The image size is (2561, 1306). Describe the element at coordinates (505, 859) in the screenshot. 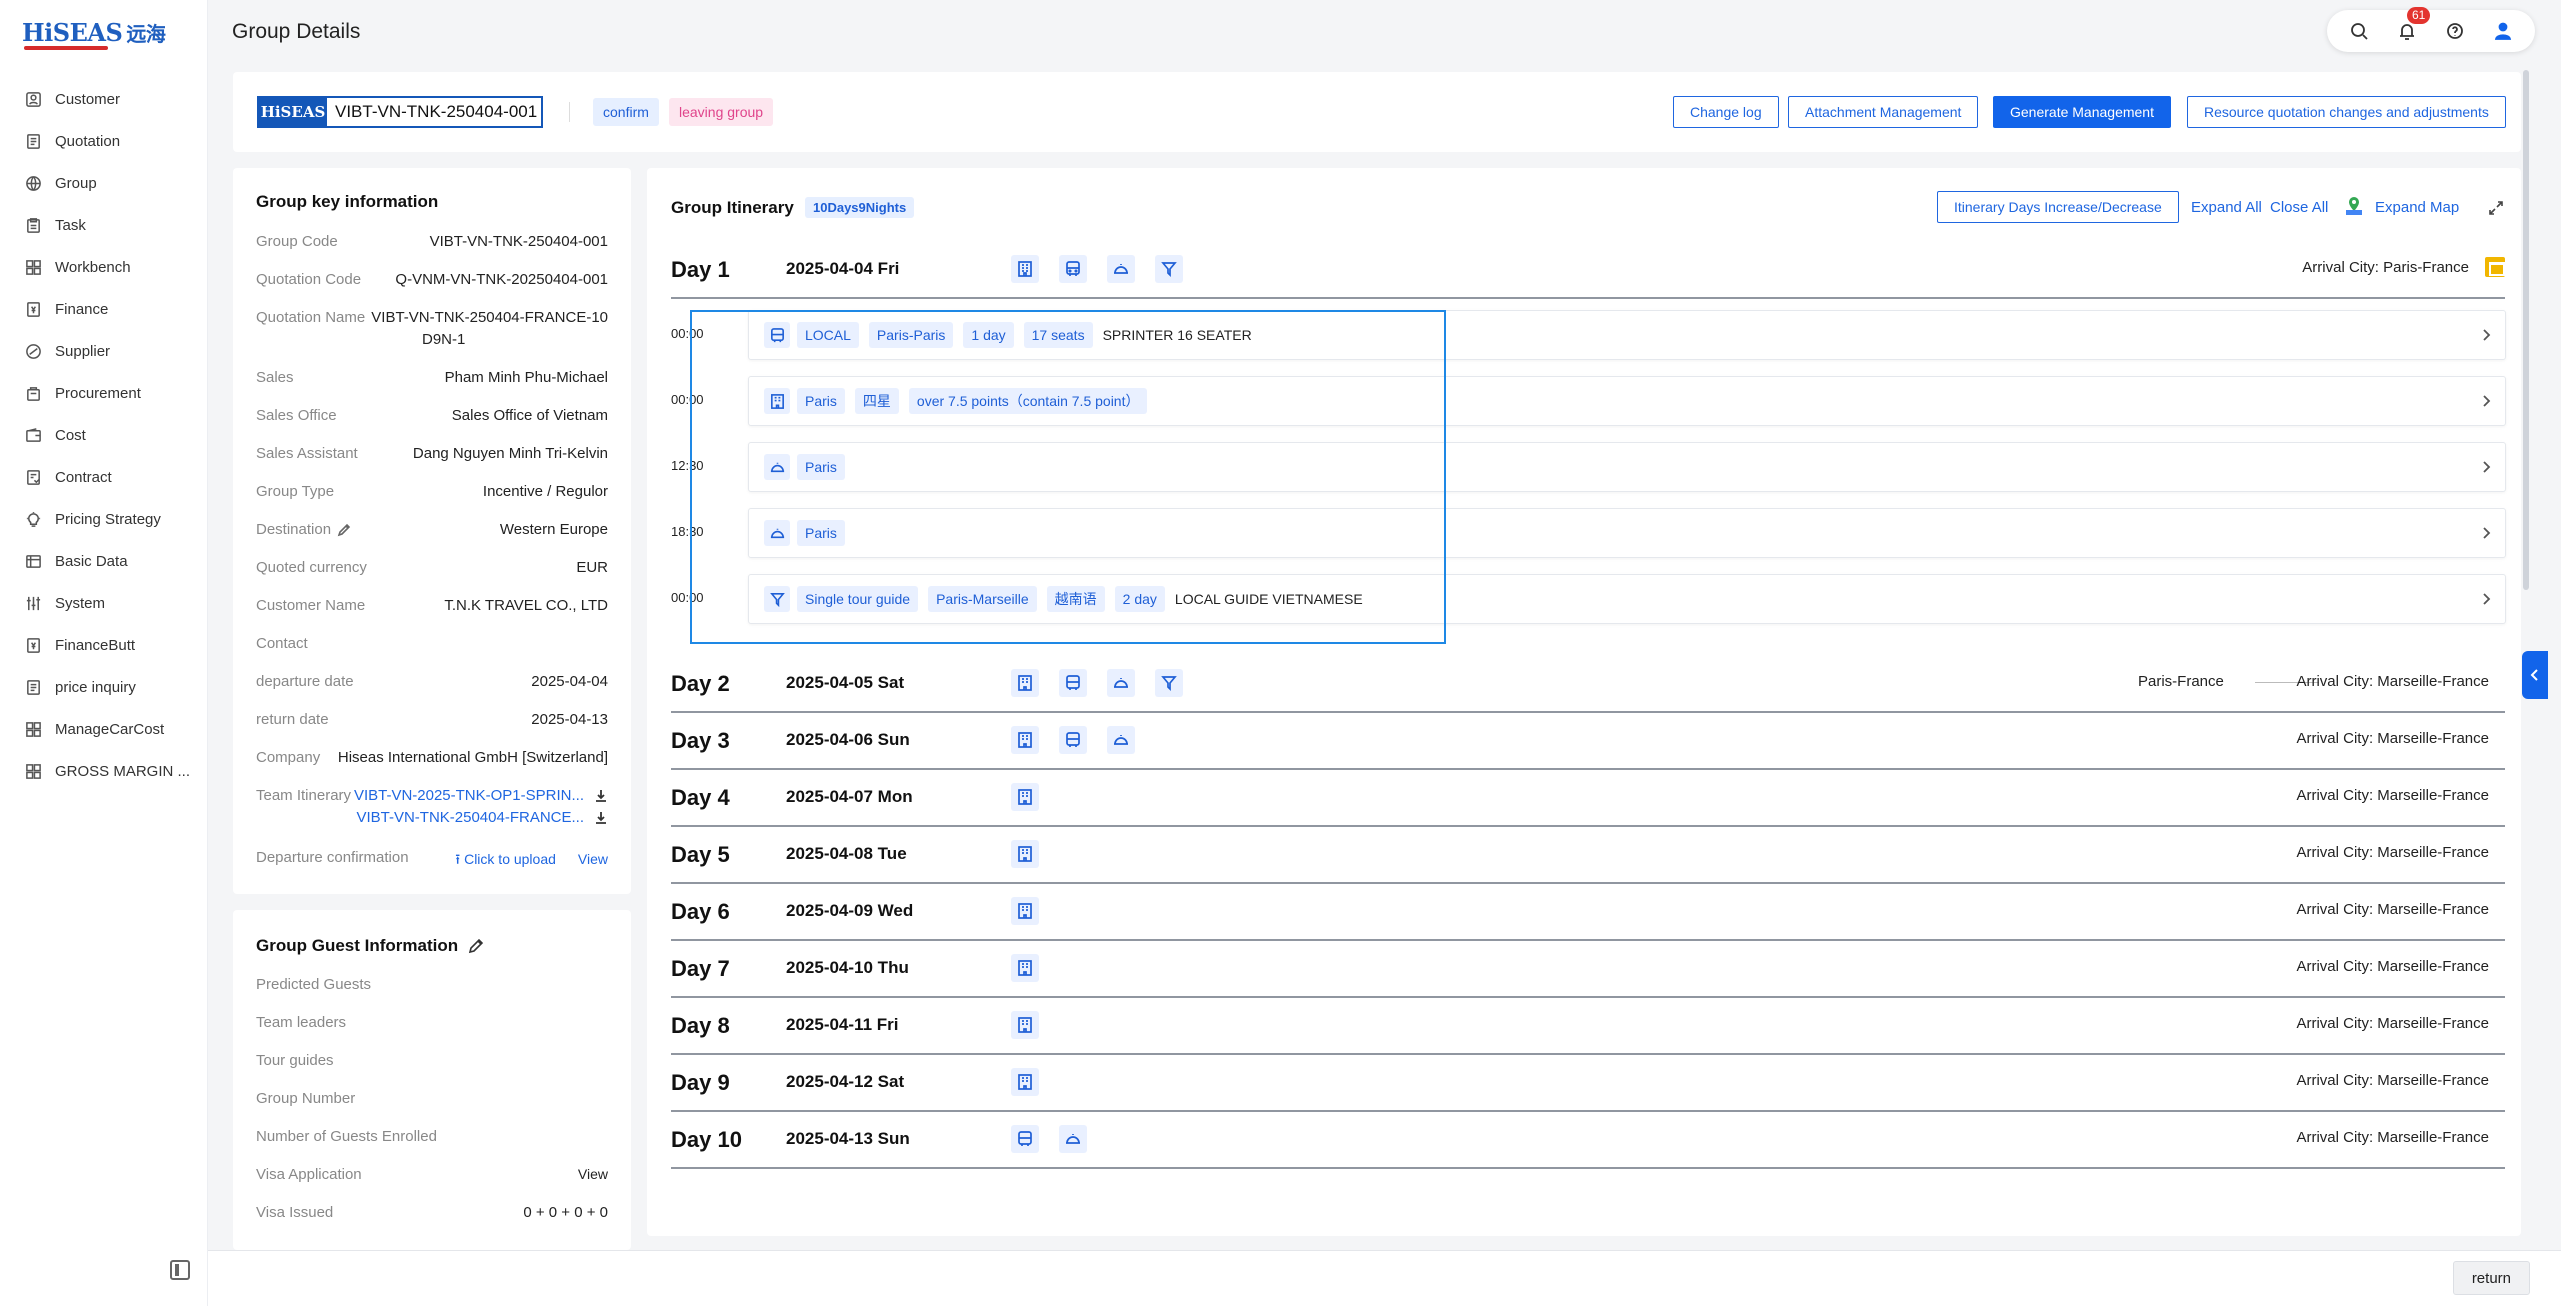

I see `upload-button: ⭱ Click to upload` at that location.